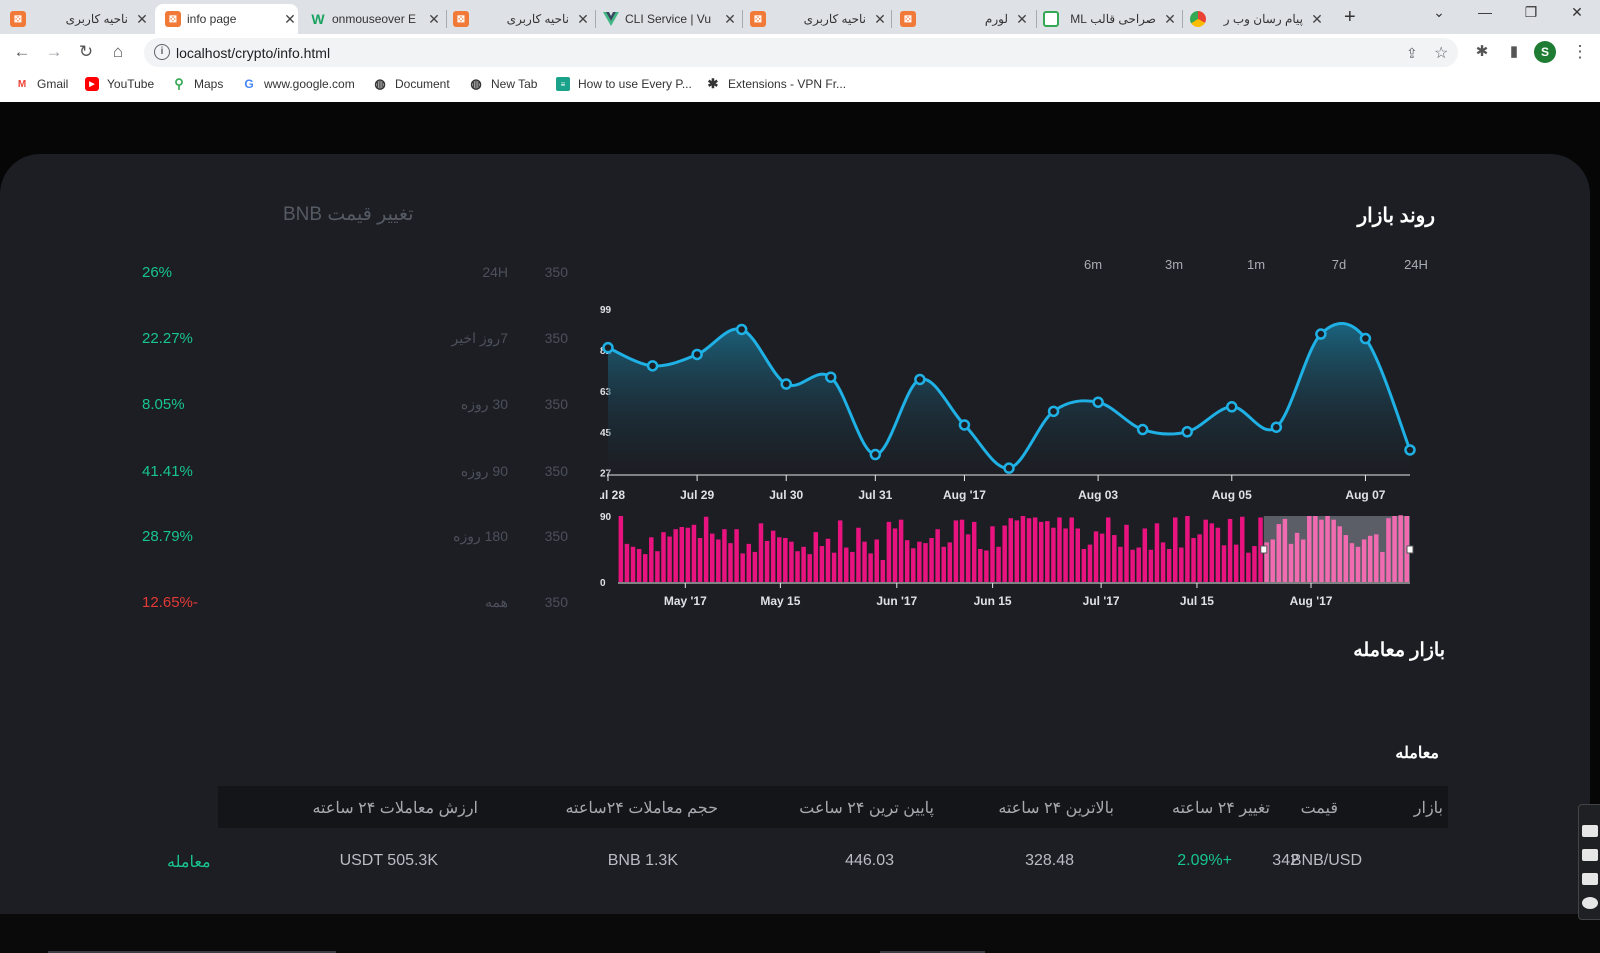  I want to click on bookmark-item: M Gmail, so click(42, 84).